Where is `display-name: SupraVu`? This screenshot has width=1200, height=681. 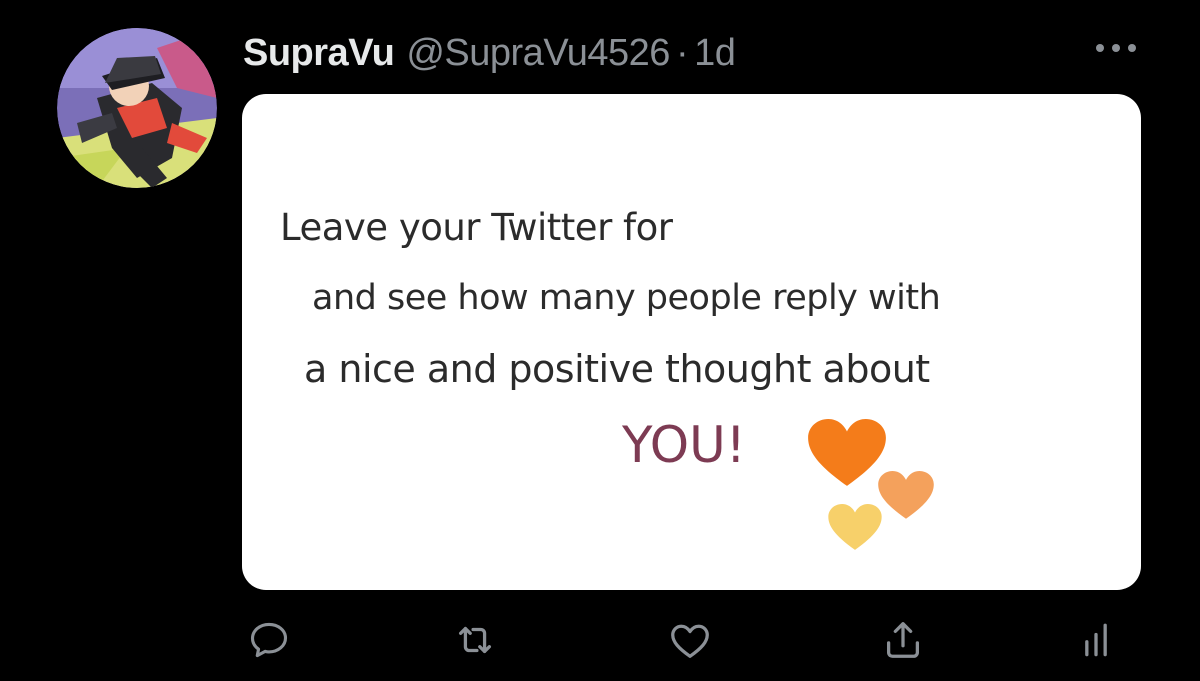 display-name: SupraVu is located at coordinates (319, 53).